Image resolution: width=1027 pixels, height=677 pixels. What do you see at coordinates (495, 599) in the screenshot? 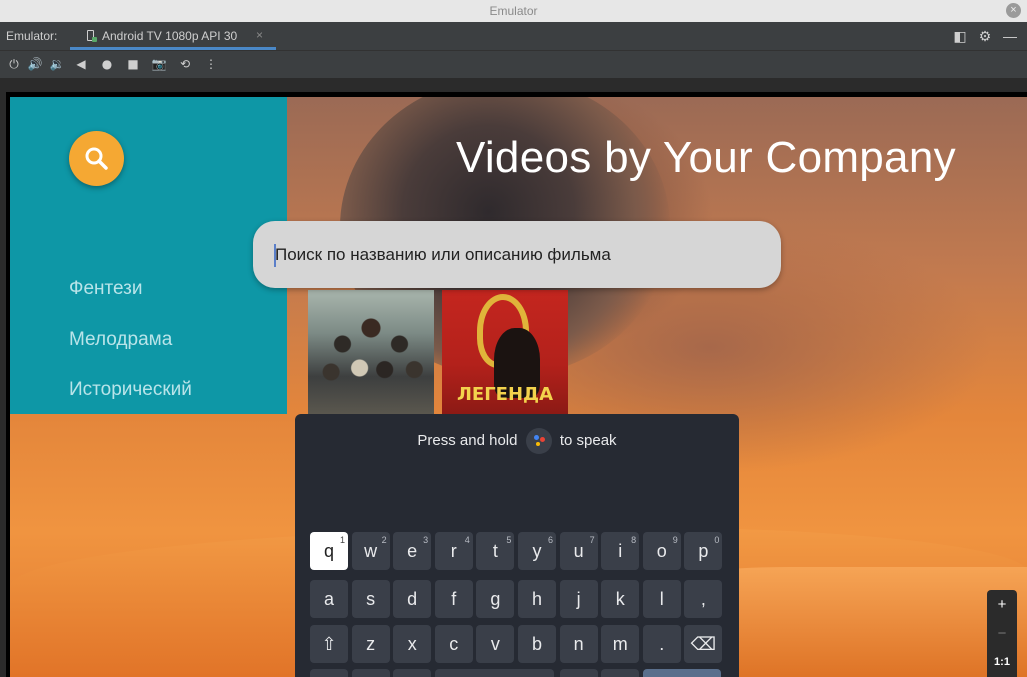
I see `key-g: g` at bounding box center [495, 599].